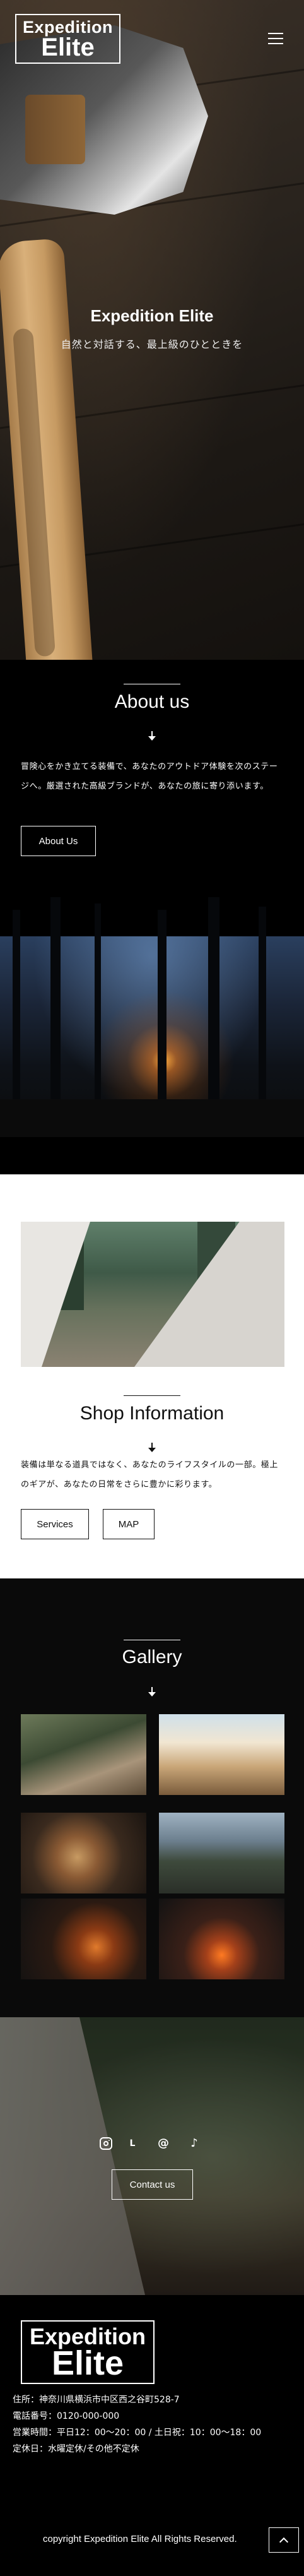  Describe the element at coordinates (152, 315) in the screenshot. I see `hero-title: Expedition Elite` at that location.